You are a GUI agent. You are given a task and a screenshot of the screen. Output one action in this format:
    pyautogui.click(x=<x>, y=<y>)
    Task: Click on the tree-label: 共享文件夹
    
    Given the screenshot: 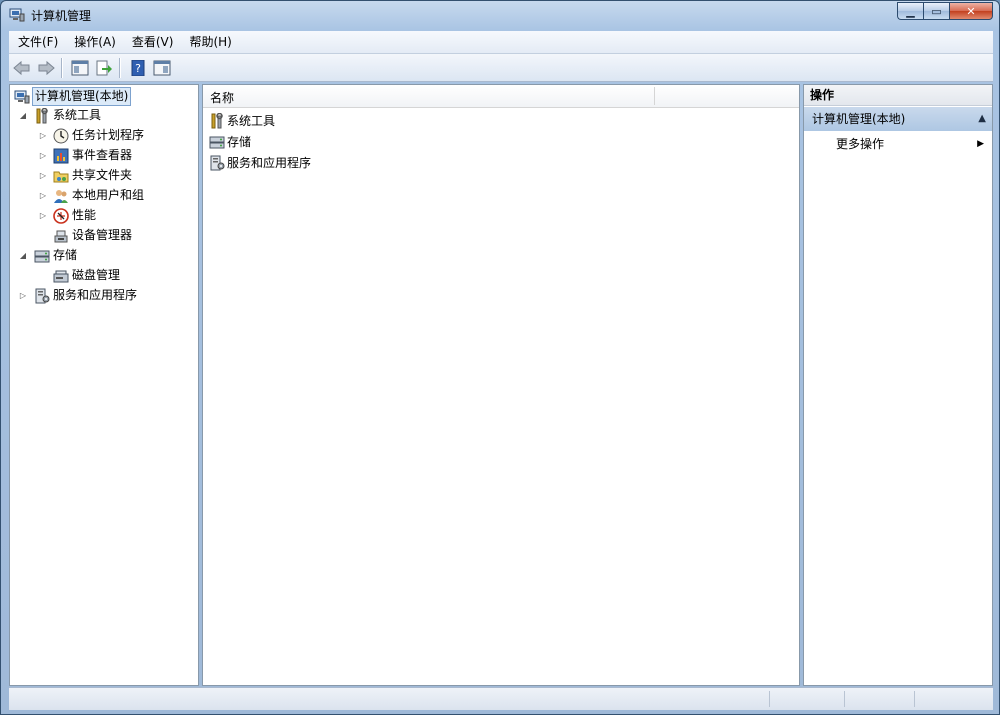 What is the action you would take?
    pyautogui.click(x=102, y=175)
    